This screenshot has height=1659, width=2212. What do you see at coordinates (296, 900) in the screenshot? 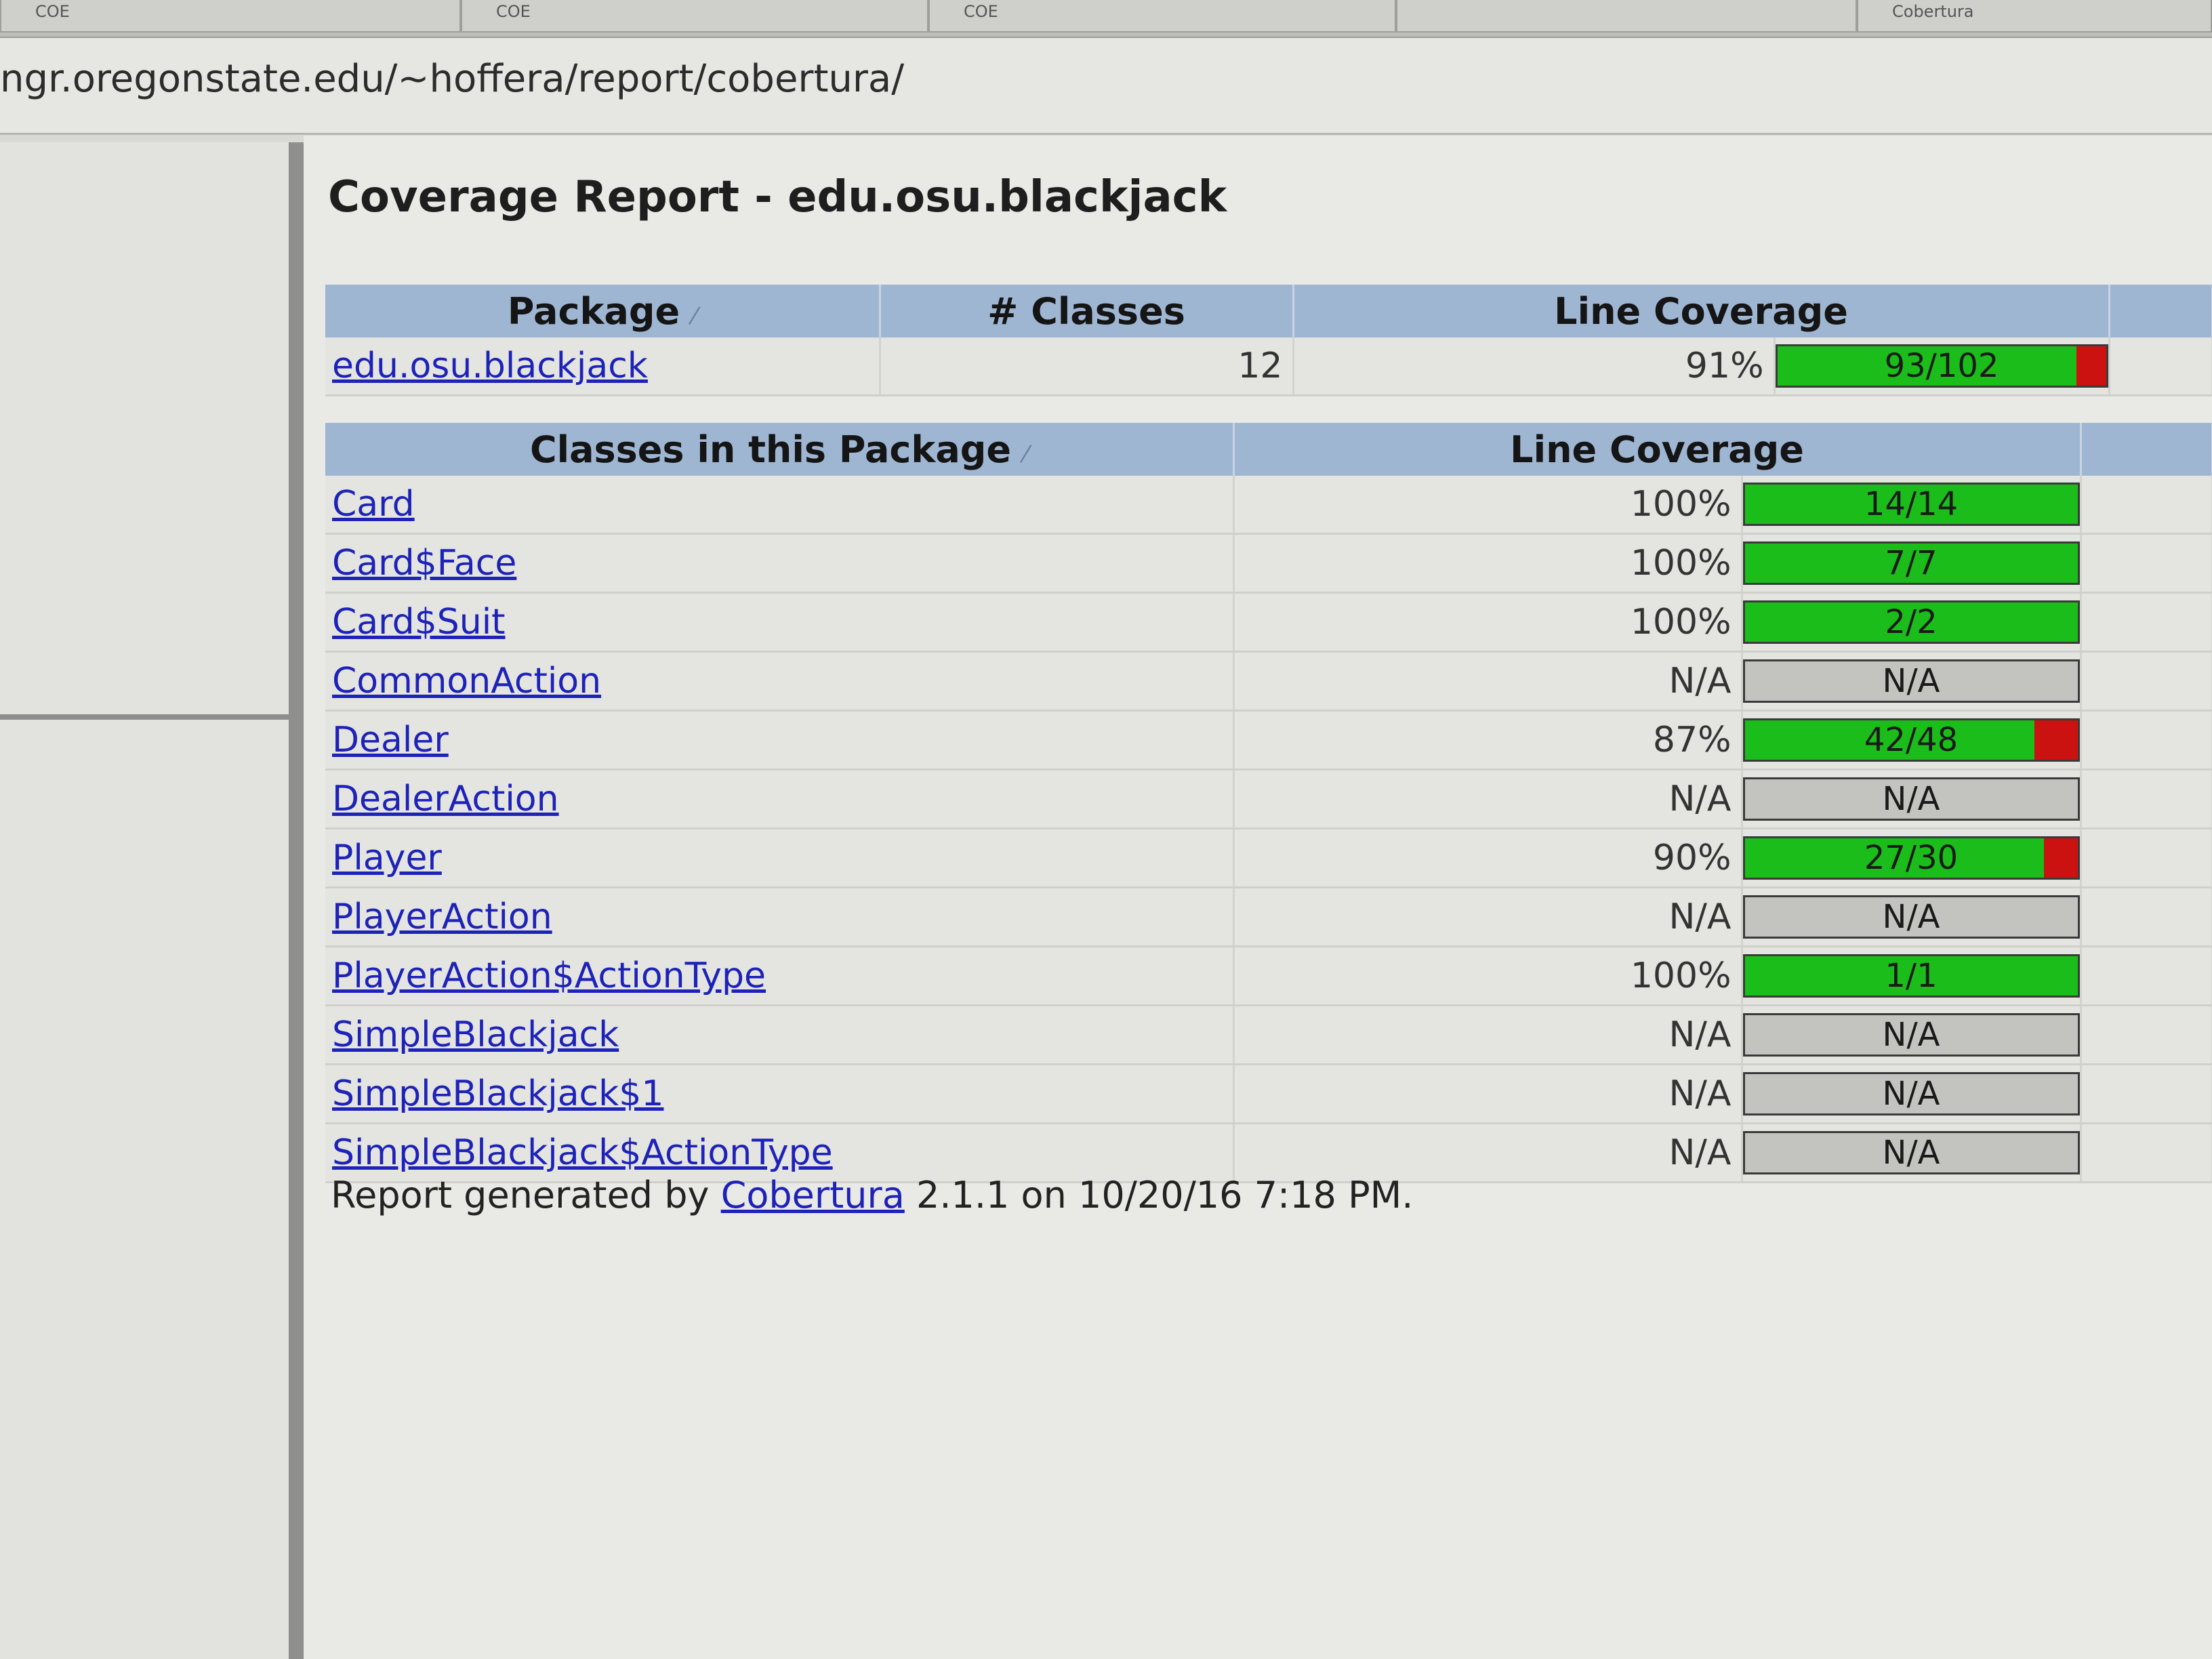
I see `frame-separator` at bounding box center [296, 900].